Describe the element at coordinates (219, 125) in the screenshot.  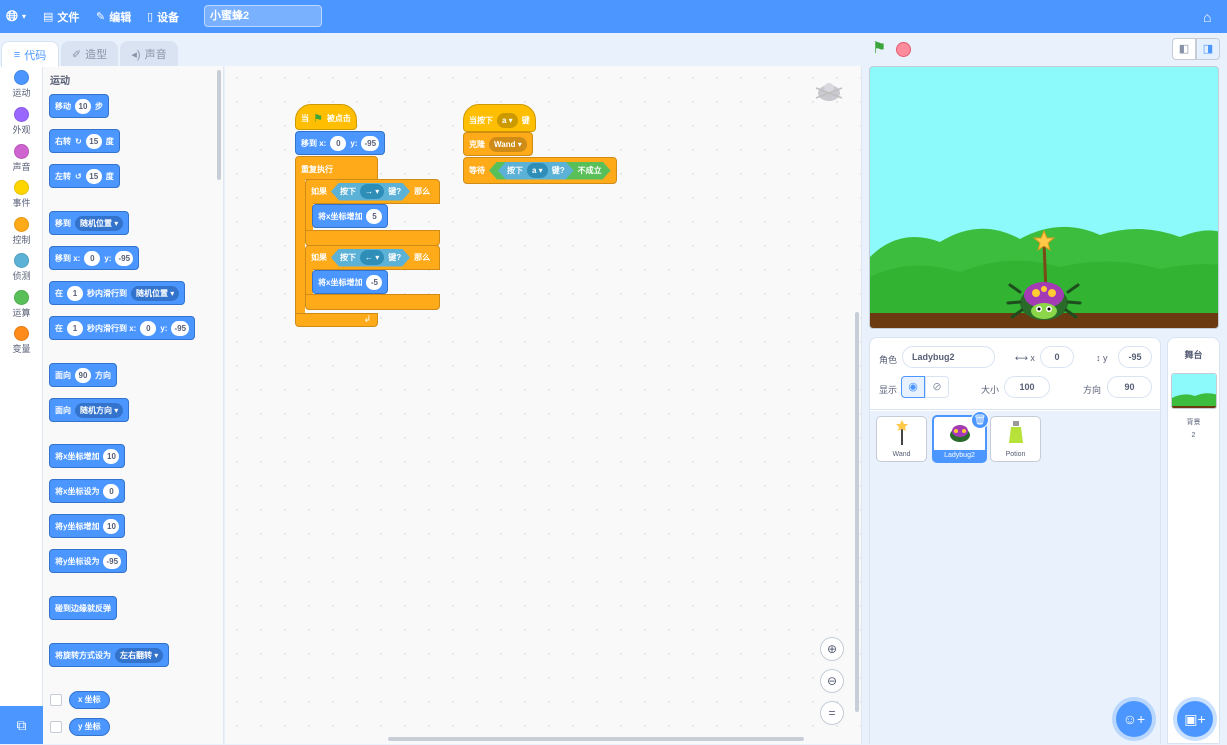
I see `palette-scrollbar` at that location.